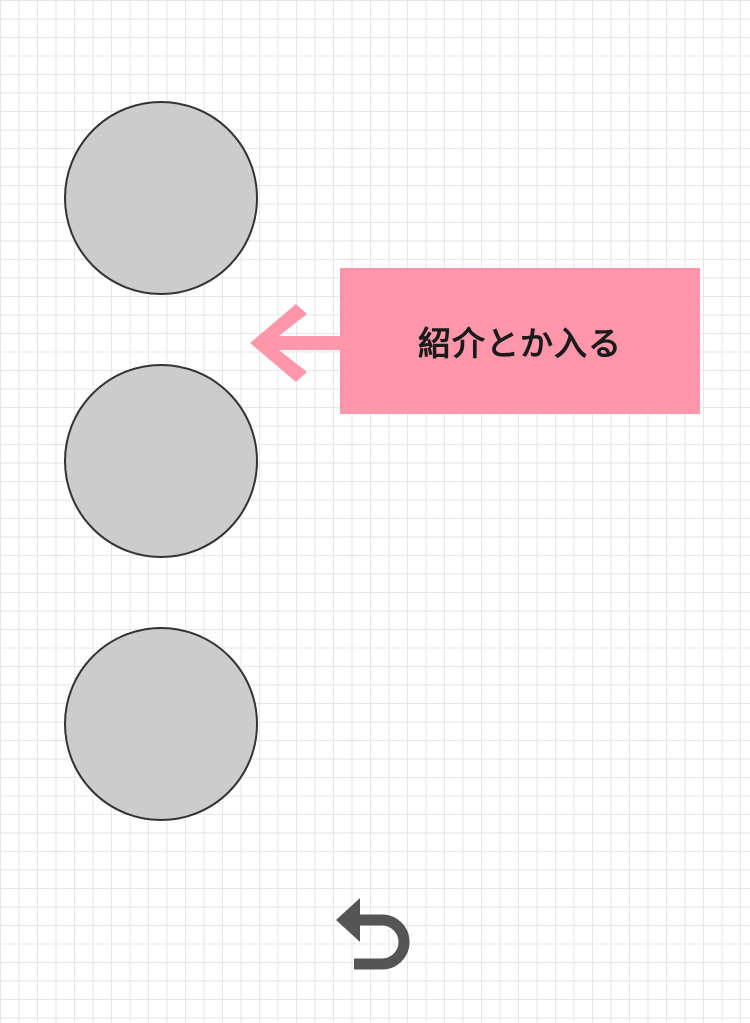 This screenshot has height=1023, width=750. What do you see at coordinates (520, 343) in the screenshot?
I see `annotation-label: 紹介とか入る` at bounding box center [520, 343].